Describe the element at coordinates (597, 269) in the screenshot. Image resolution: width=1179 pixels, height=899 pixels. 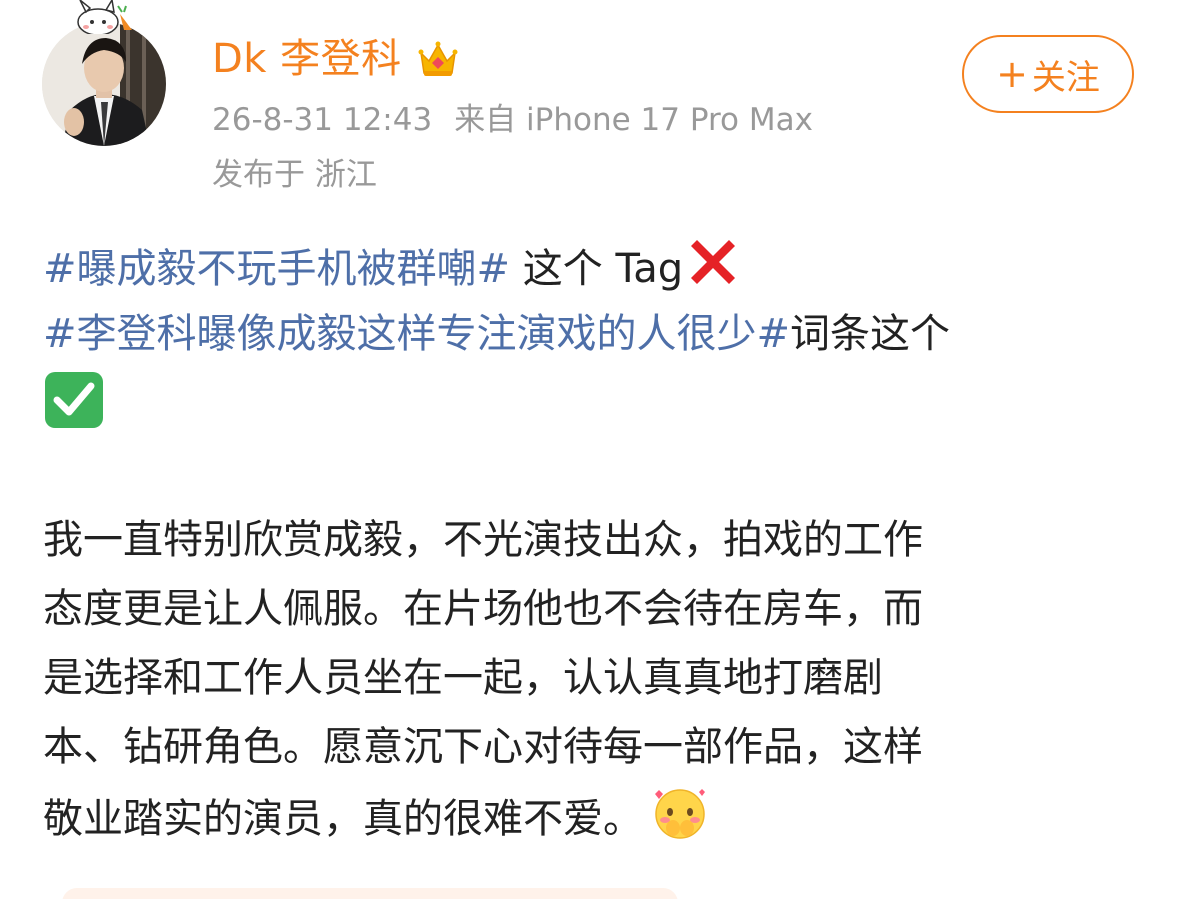
I see `intro-text: 这个 Tag` at that location.